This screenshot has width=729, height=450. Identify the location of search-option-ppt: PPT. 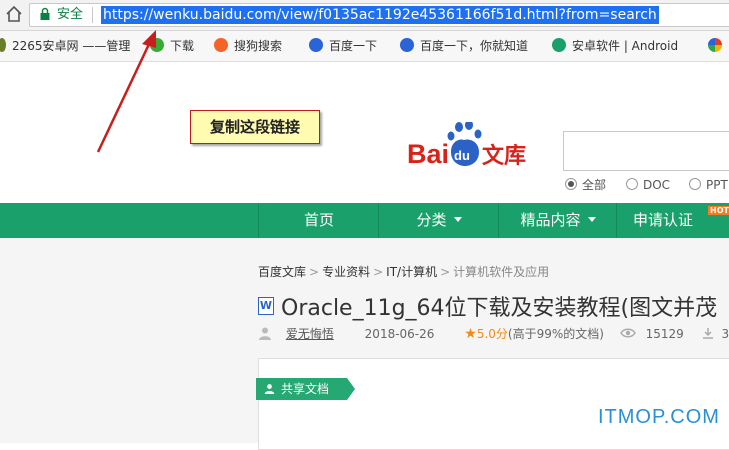
(708, 185).